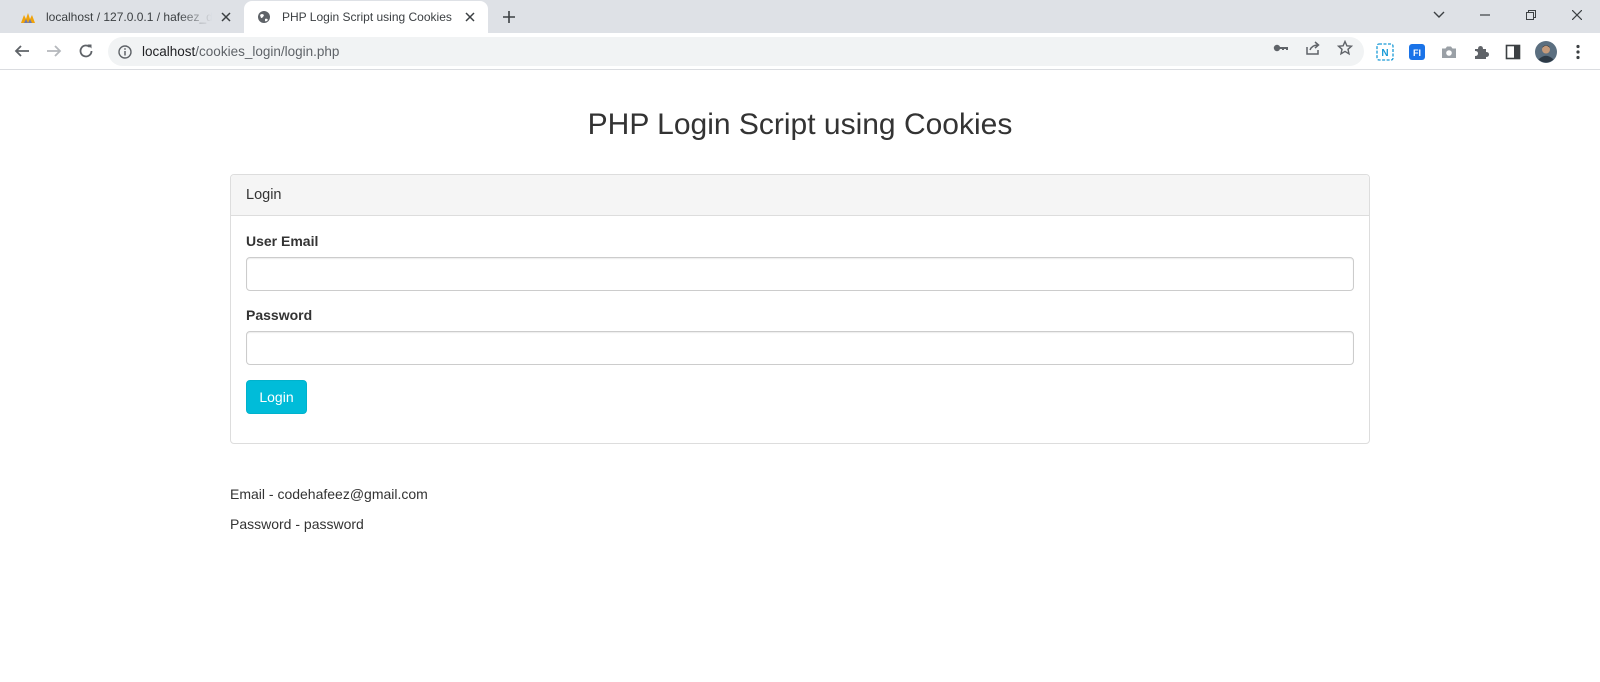 This screenshot has height=682, width=1600. Describe the element at coordinates (1485, 15) in the screenshot. I see `minimize-icon` at that location.